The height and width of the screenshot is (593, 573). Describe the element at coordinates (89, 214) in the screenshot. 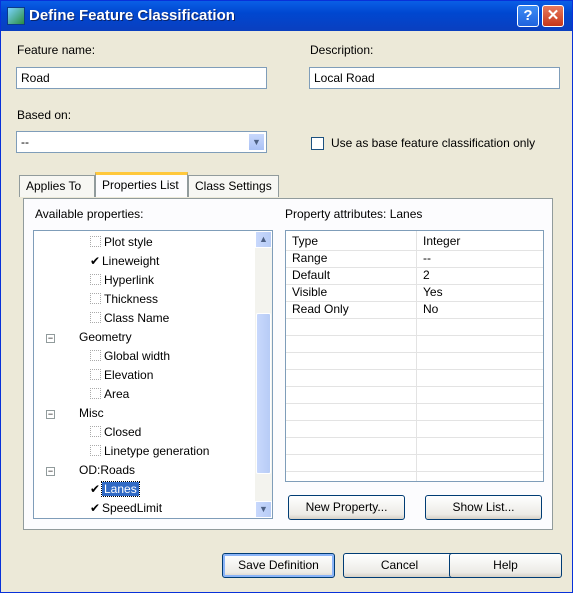

I see `available-properties-label: Available properties:` at that location.